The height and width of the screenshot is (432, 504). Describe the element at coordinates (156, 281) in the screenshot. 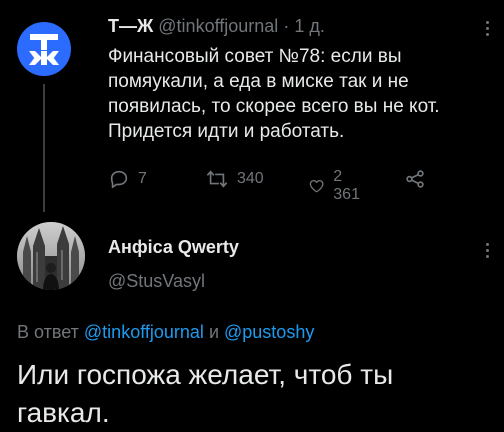

I see `reply-author-handle: @StusVasyl` at that location.